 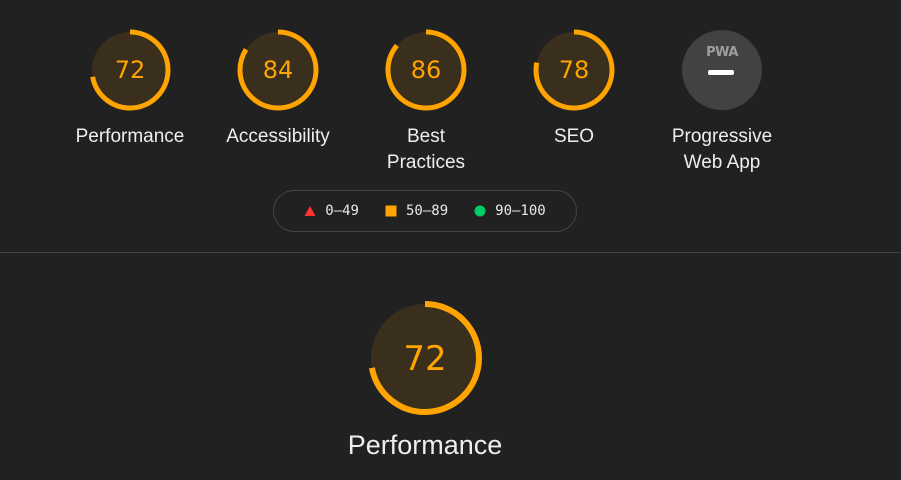 I want to click on pwa-badge: PWA, so click(x=722, y=70).